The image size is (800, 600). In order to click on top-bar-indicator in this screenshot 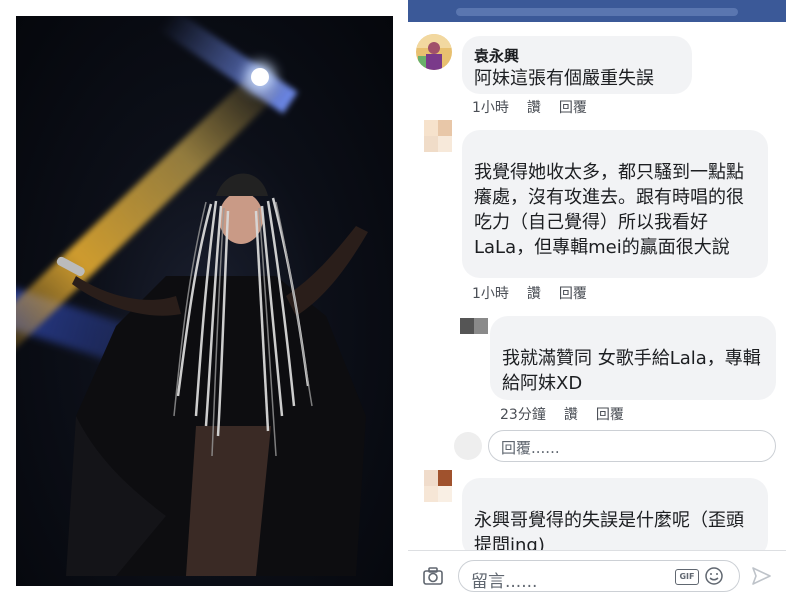, I will do `click(597, 12)`.